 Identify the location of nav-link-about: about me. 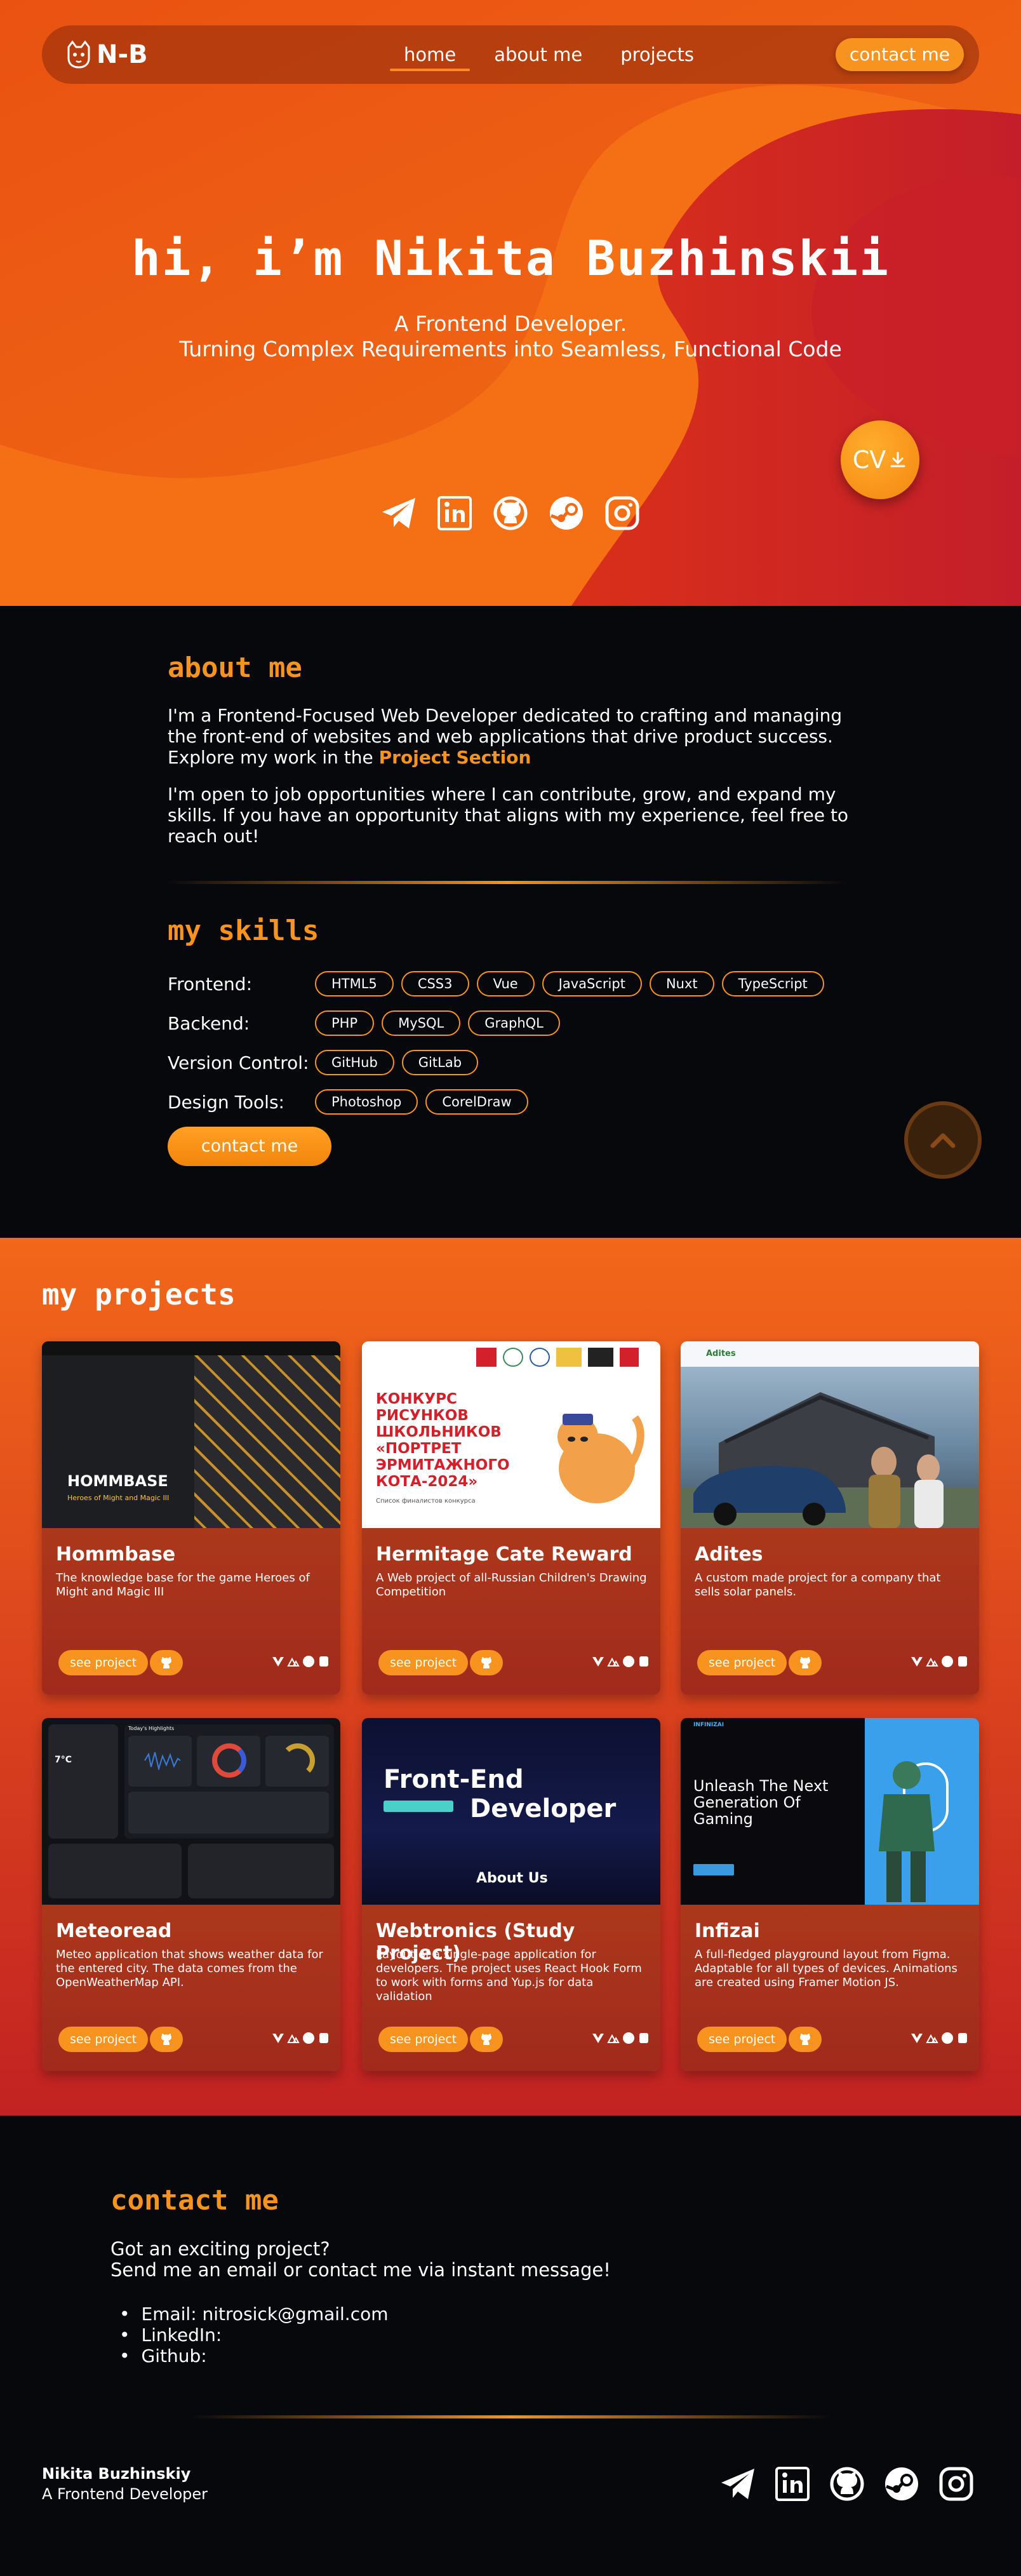
(538, 55).